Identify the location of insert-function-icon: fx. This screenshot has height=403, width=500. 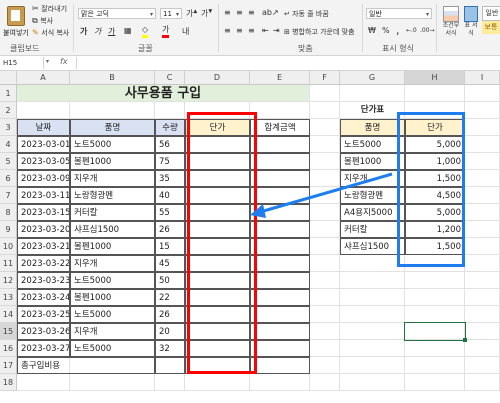
(64, 61).